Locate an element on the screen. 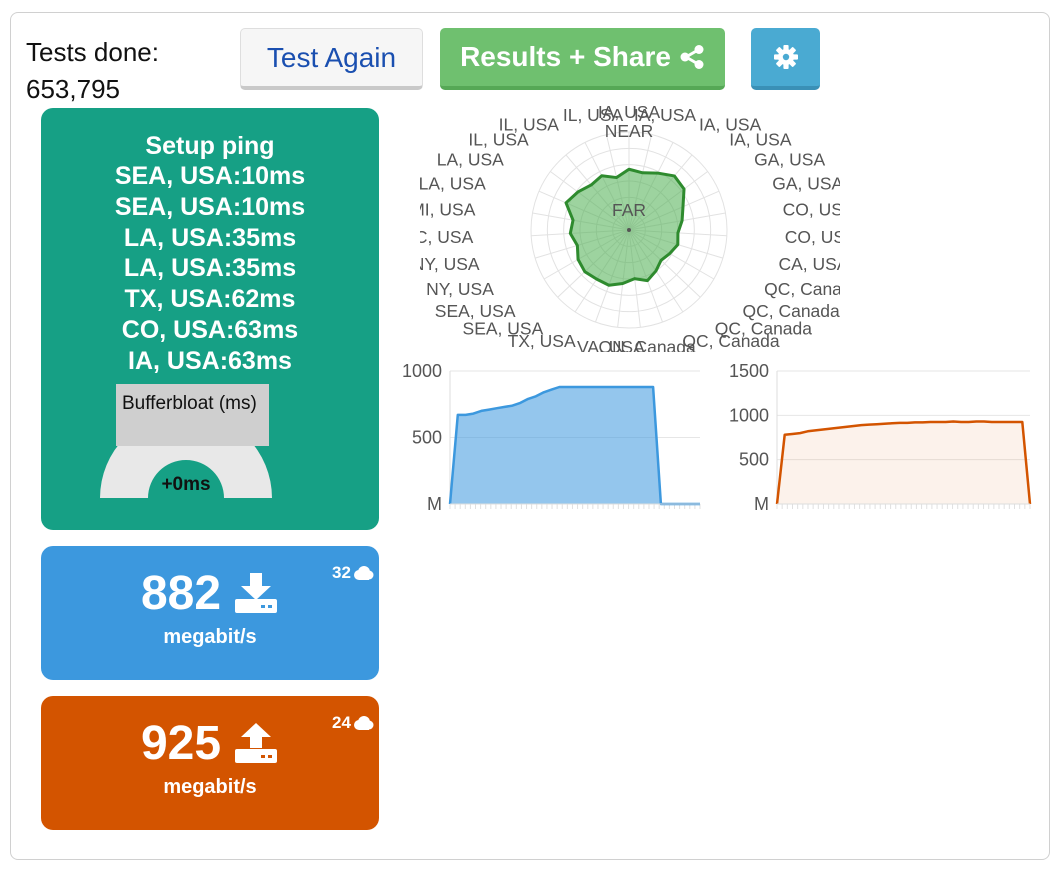 This screenshot has width=1060, height=874. ping-title: Setup ping is located at coordinates (210, 146).